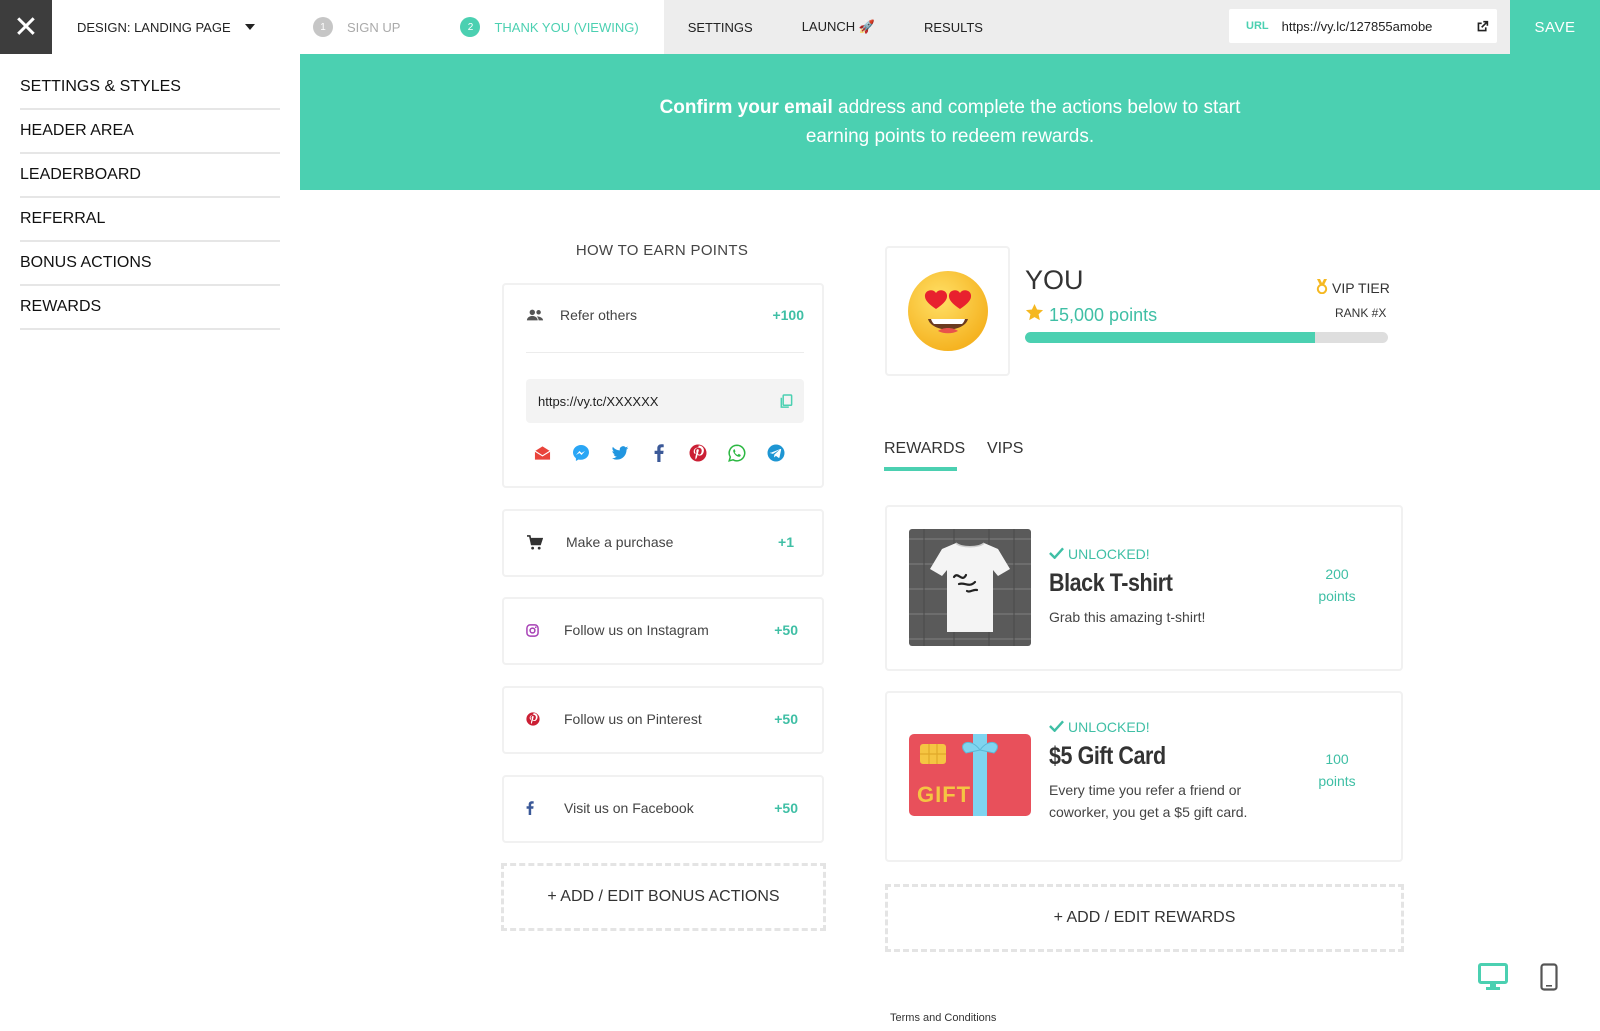 The image size is (1600, 1031). Describe the element at coordinates (154, 27) in the screenshot. I see `design-dropdown-label: DESIGN: LANDING PAGE` at that location.